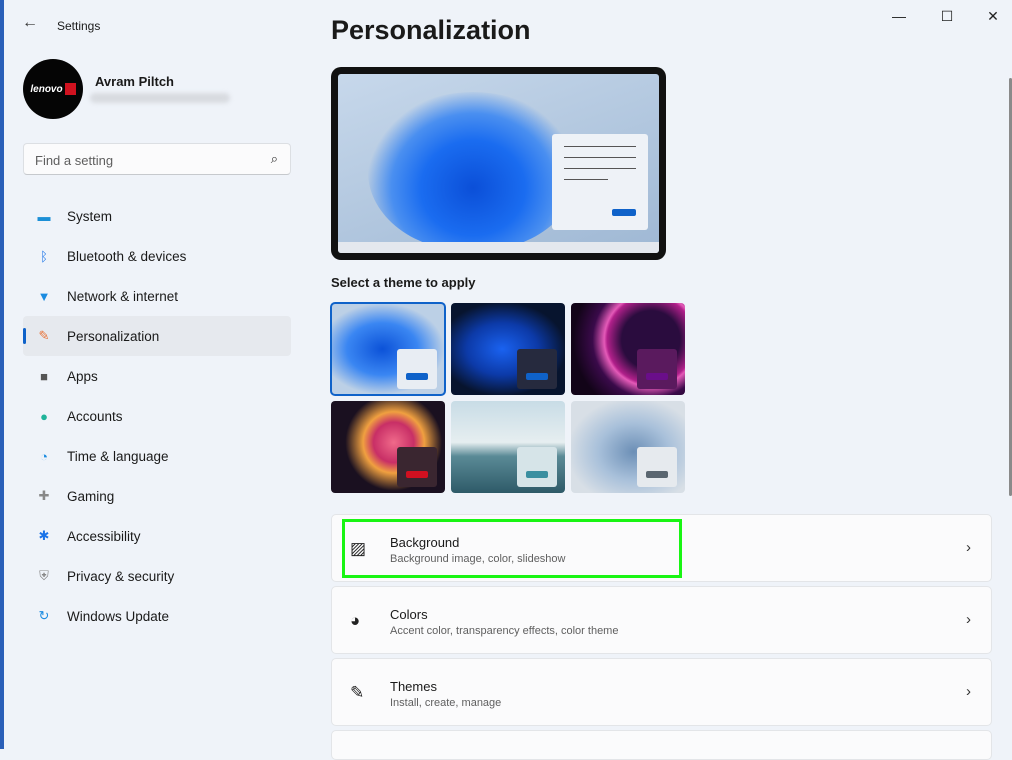 This screenshot has height=760, width=1012. I want to click on app-title: Settings, so click(79, 26).